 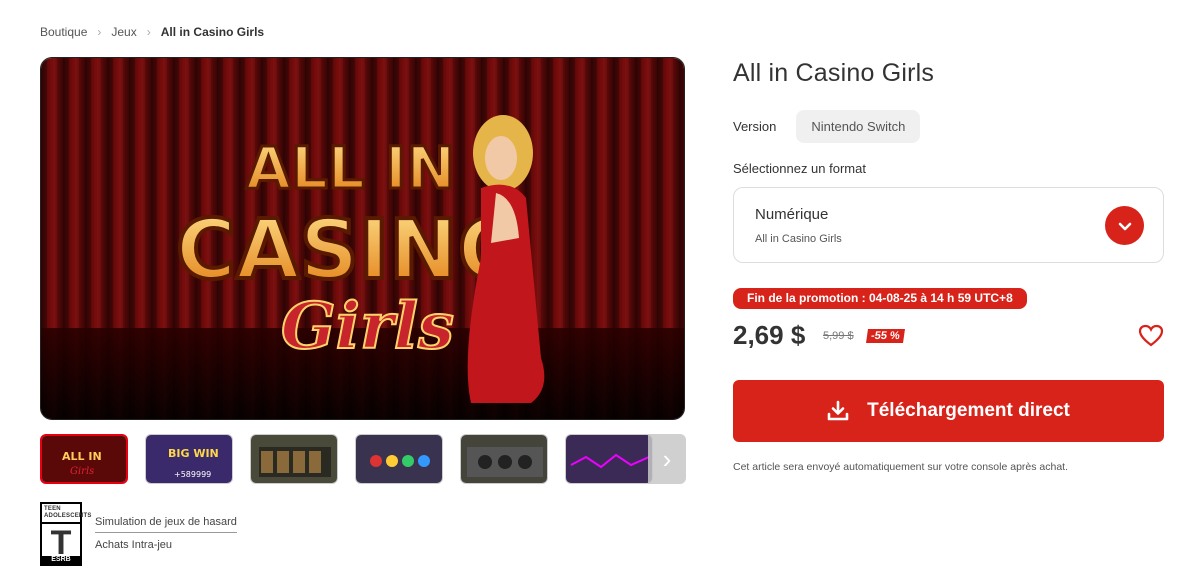 What do you see at coordinates (66, 514) in the screenshot?
I see `rating-board-label: TEEN ADOLESCENTS` at bounding box center [66, 514].